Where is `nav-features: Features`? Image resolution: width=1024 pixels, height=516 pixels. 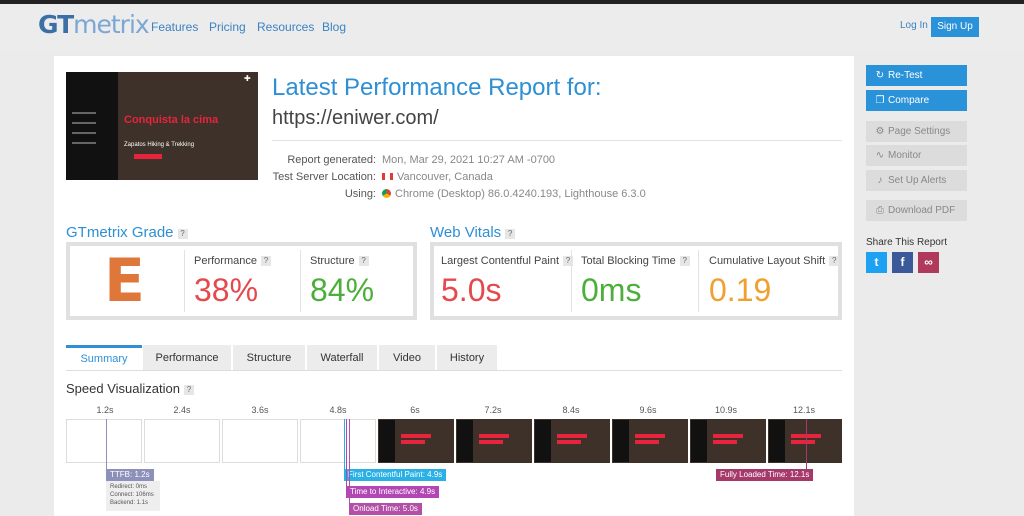 nav-features: Features is located at coordinates (174, 27).